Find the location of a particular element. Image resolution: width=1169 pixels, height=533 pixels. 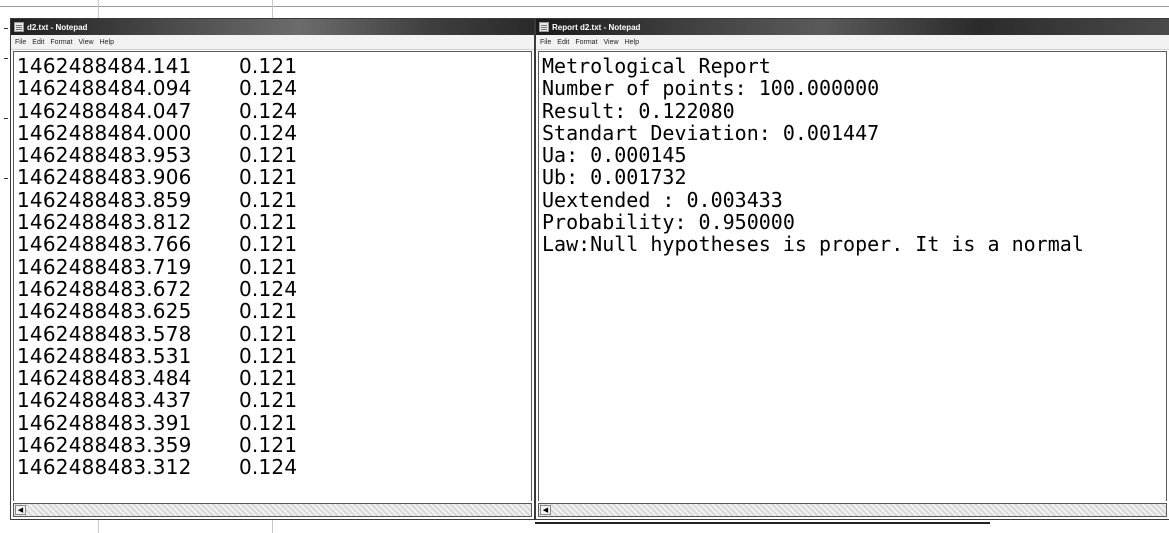

report-line: Standart Deviation: 0.001447 is located at coordinates (711, 132).